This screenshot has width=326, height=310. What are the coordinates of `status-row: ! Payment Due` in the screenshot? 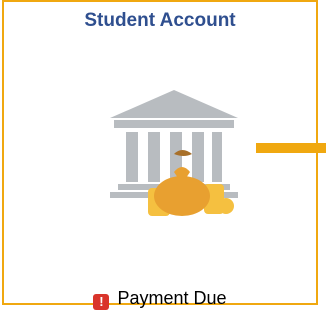 It's located at (160, 299).